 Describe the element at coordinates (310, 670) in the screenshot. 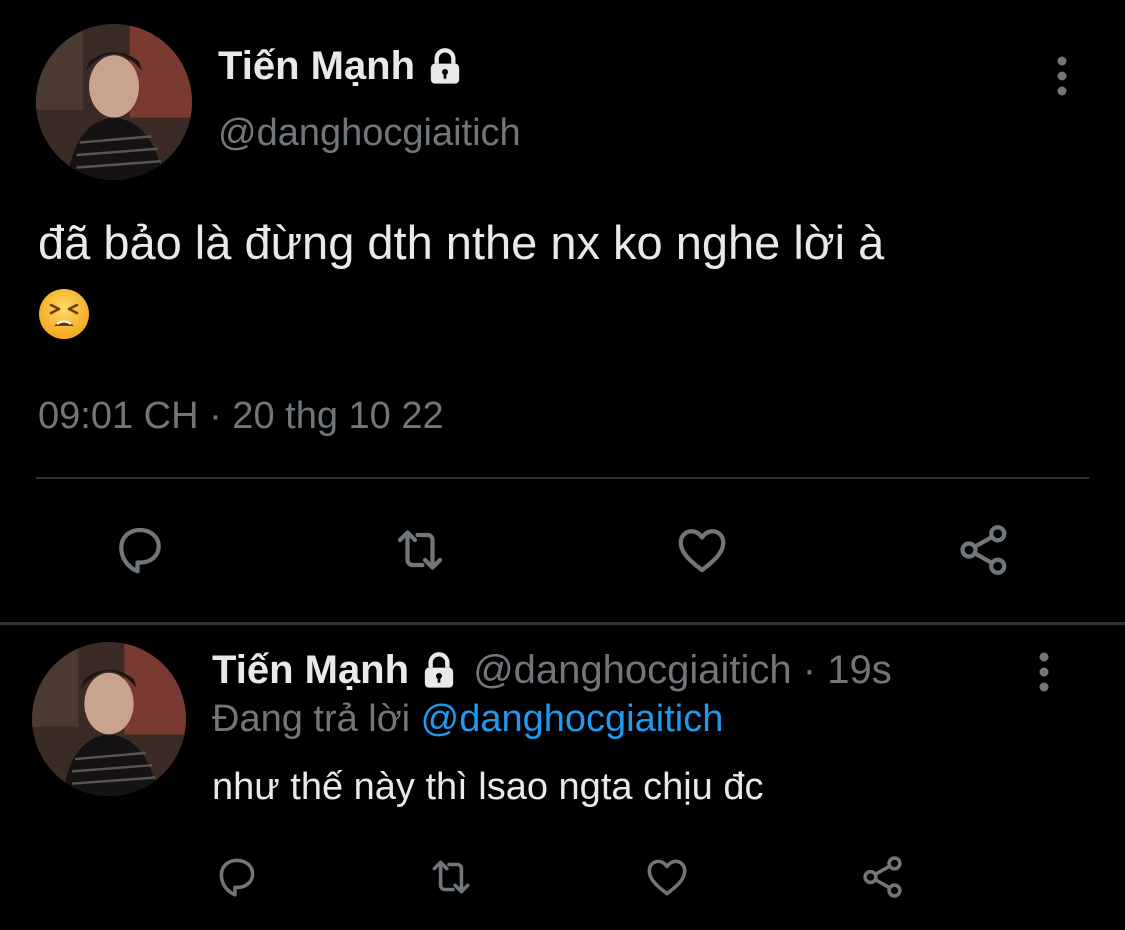

I see `reply-display-name: Tiến Mạnh` at that location.